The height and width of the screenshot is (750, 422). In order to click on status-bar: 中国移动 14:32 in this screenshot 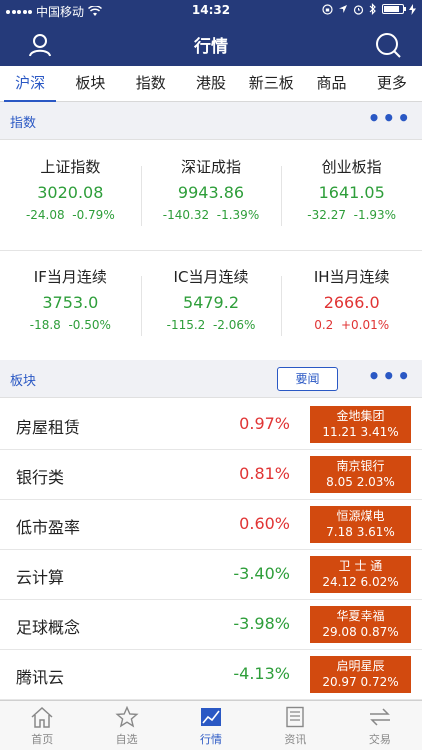, I will do `click(211, 11)`.